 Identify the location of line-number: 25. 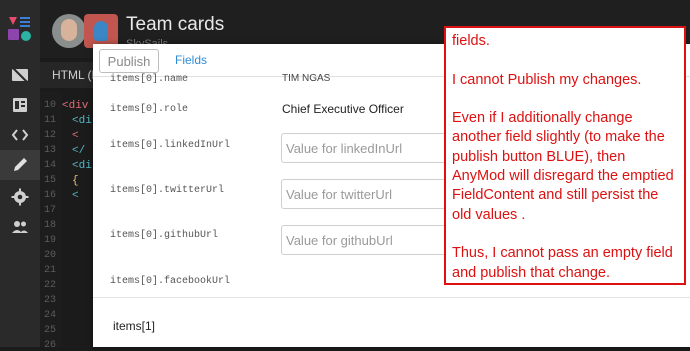
(50, 330).